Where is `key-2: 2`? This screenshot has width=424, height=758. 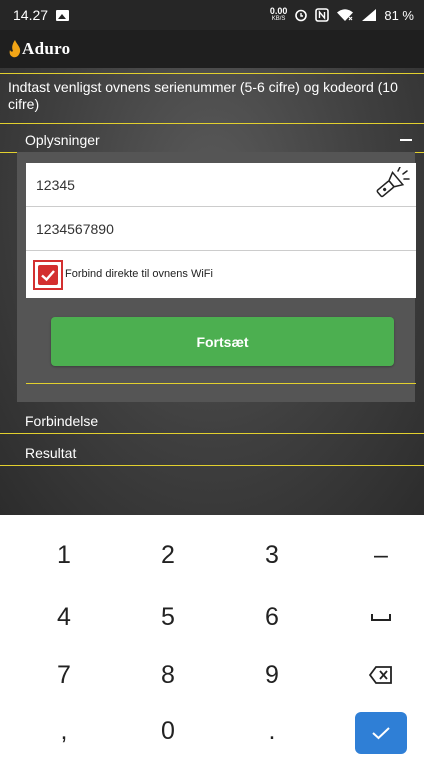 key-2: 2 is located at coordinates (168, 555).